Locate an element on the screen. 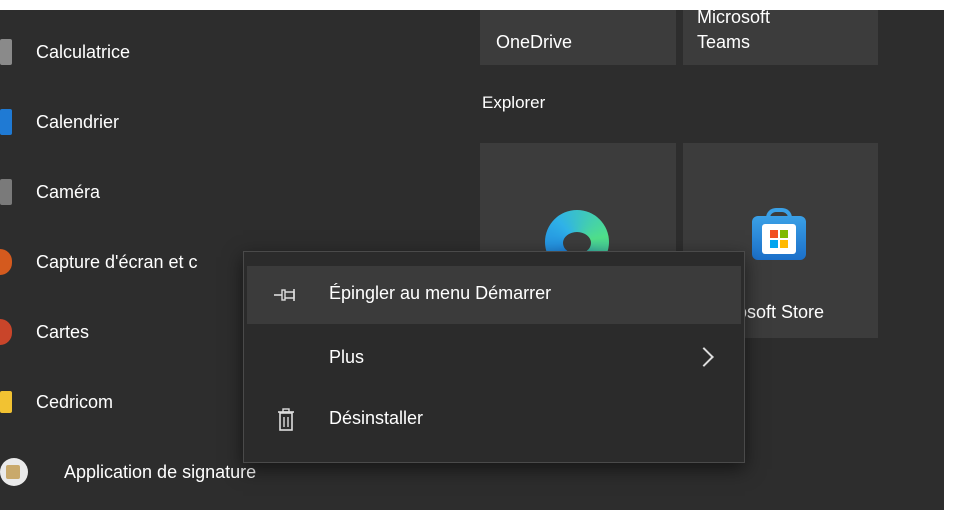  microsoft-store-icon is located at coordinates (779, 235).